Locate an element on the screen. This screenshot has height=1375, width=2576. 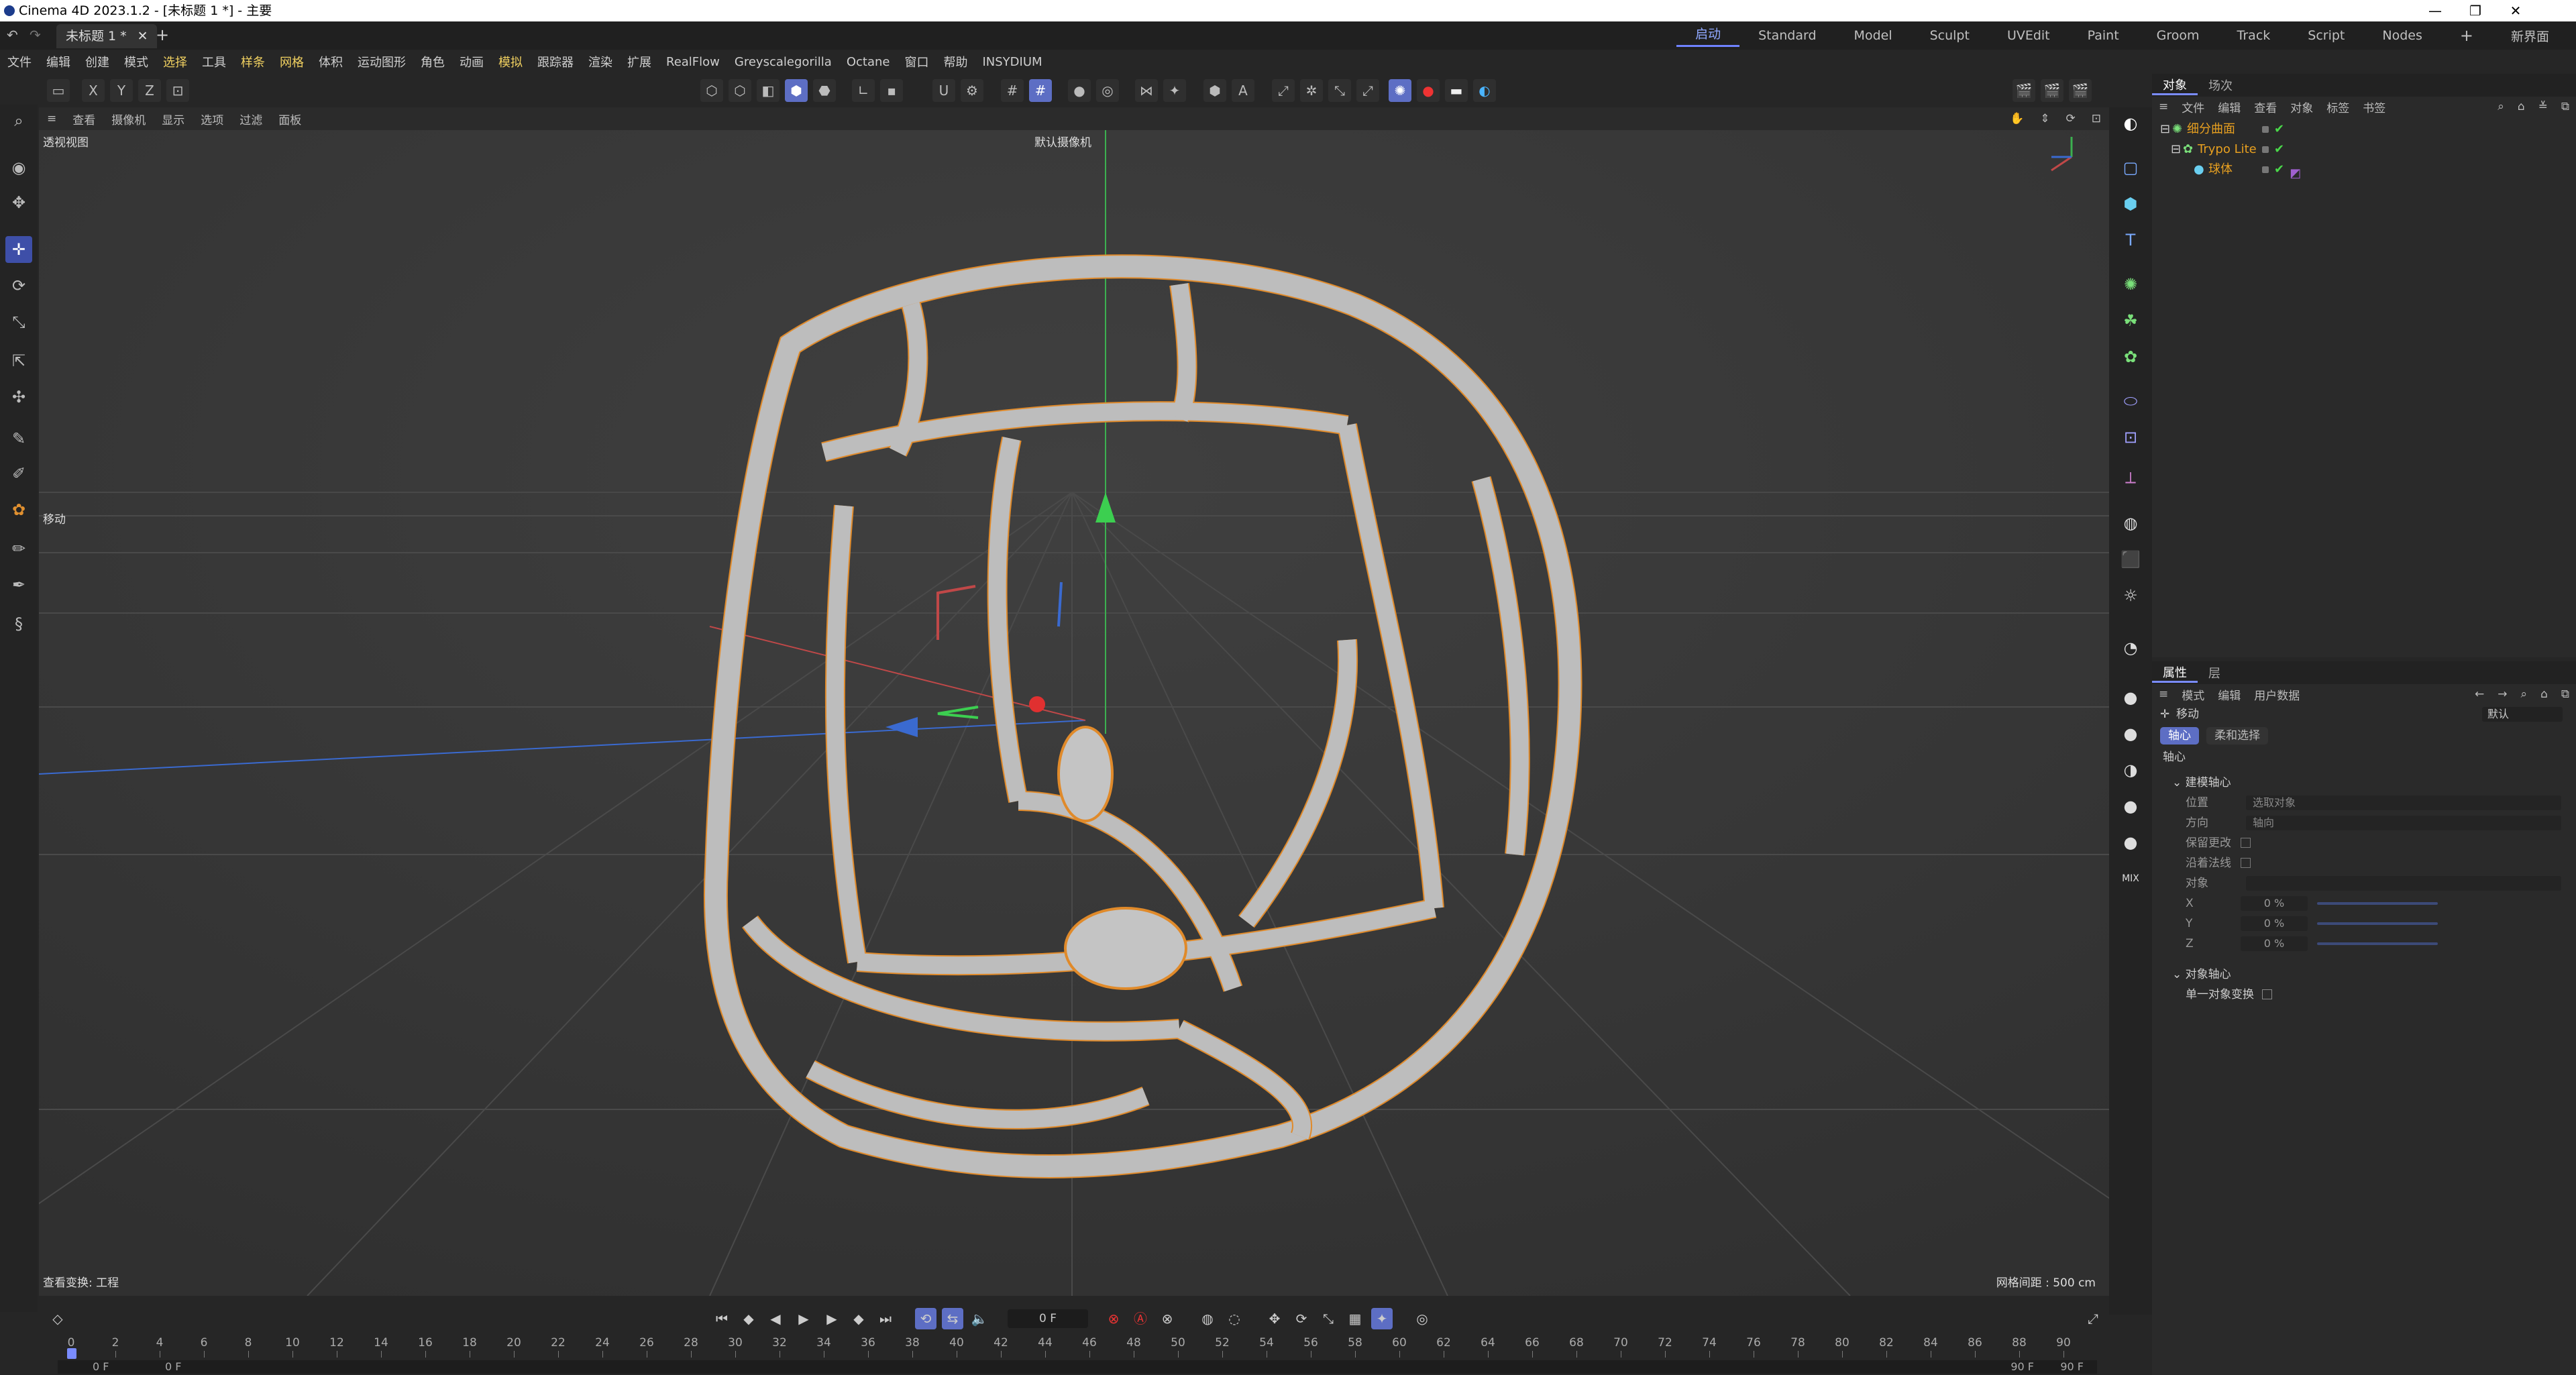
expand-icon: ⊟ is located at coordinates (2176, 150).